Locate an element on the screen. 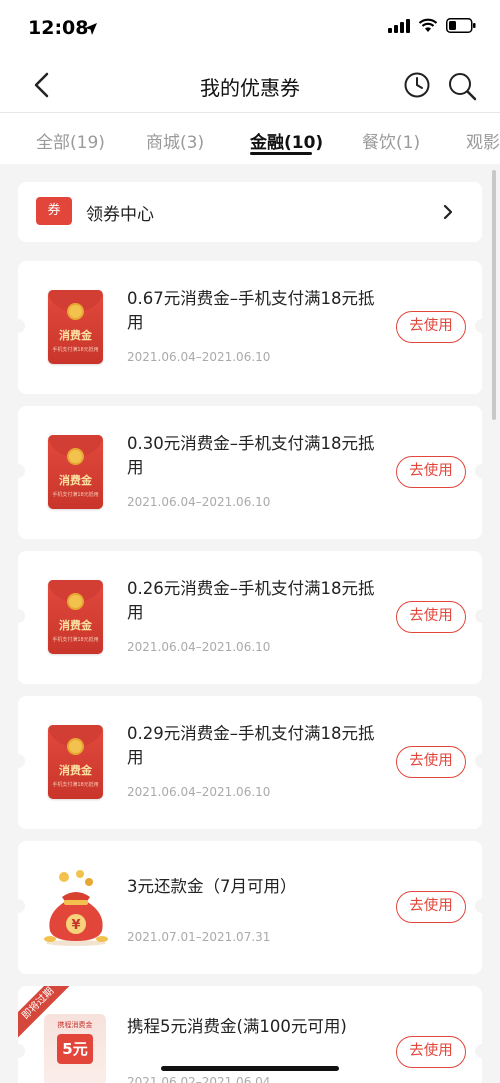 This screenshot has width=500, height=1083. coupon-title: 3元还款金（7月可用） is located at coordinates (212, 886).